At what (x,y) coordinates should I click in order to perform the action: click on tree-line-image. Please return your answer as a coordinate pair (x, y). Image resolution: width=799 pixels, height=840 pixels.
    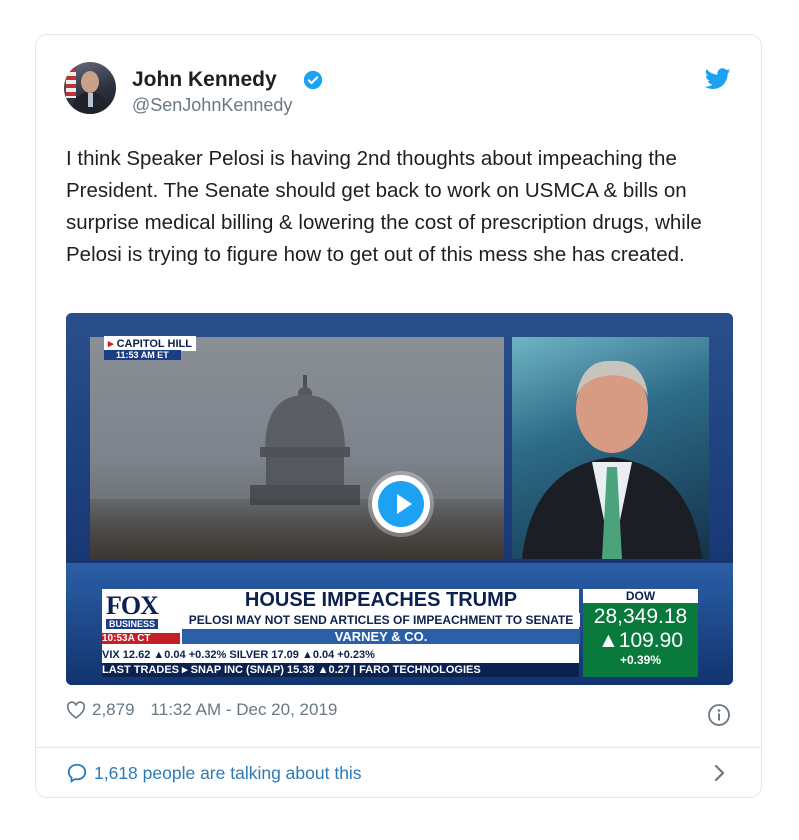
    Looking at the image, I should click on (297, 529).